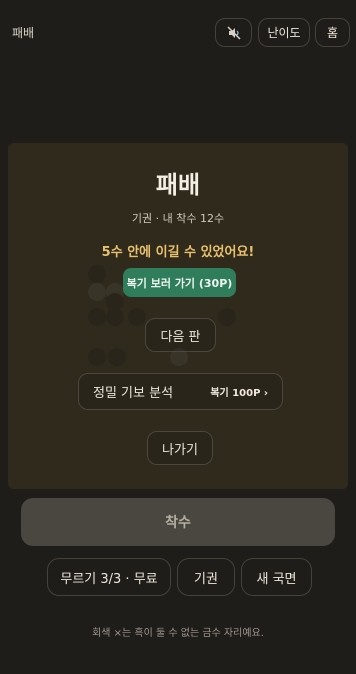 This screenshot has width=356, height=674. I want to click on sound-muted-icon, so click(234, 33).